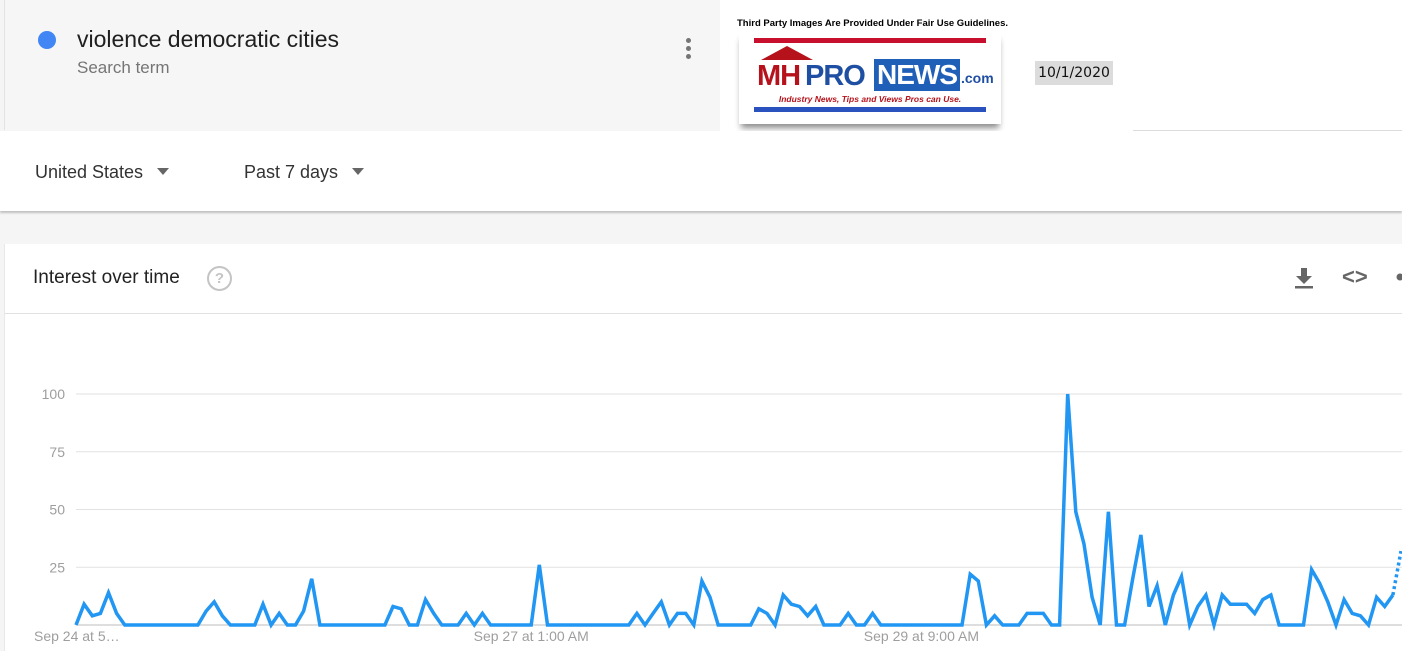  Describe the element at coordinates (208, 39) in the screenshot. I see `search-term-name: violence democratic cities` at that location.